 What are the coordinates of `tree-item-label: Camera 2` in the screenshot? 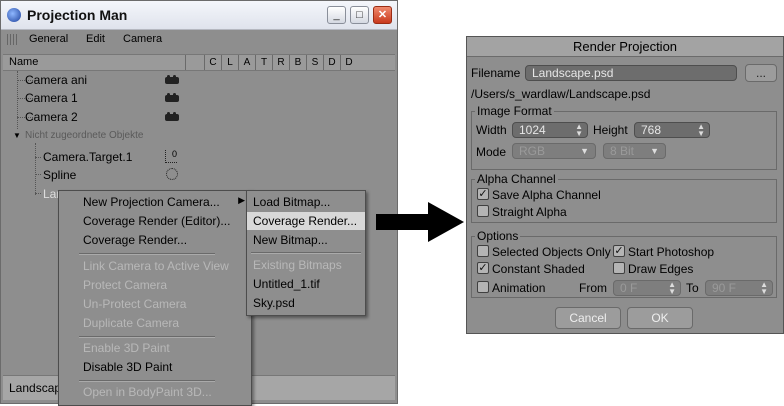 It's located at (51, 117).